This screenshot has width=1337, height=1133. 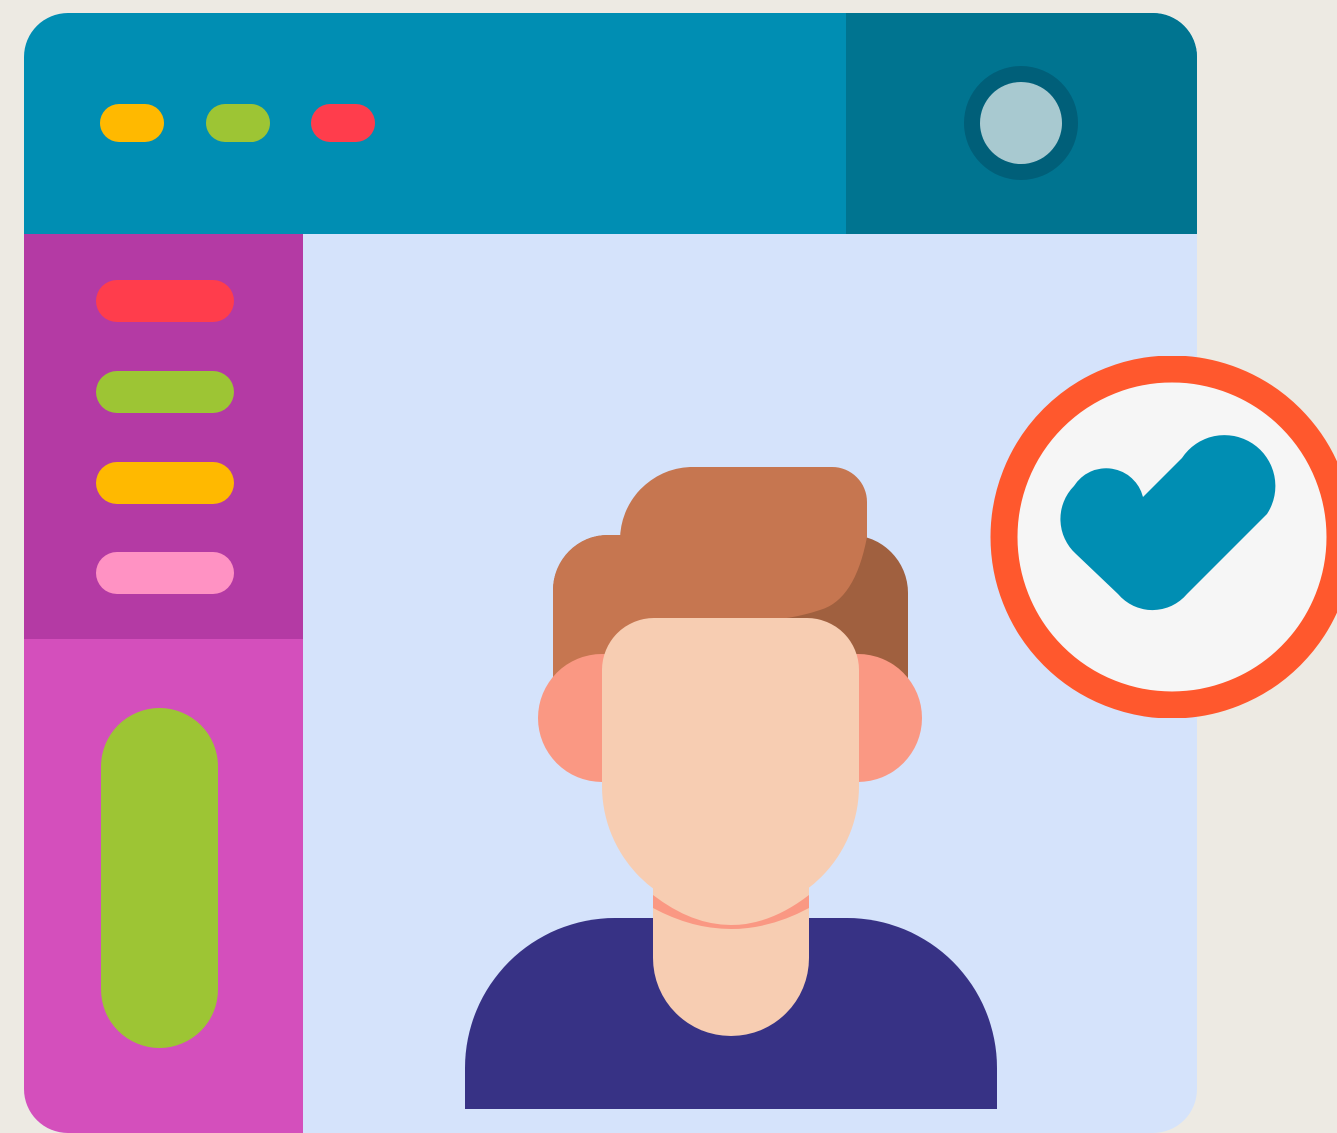 What do you see at coordinates (730, 766) in the screenshot?
I see `avatar-face` at bounding box center [730, 766].